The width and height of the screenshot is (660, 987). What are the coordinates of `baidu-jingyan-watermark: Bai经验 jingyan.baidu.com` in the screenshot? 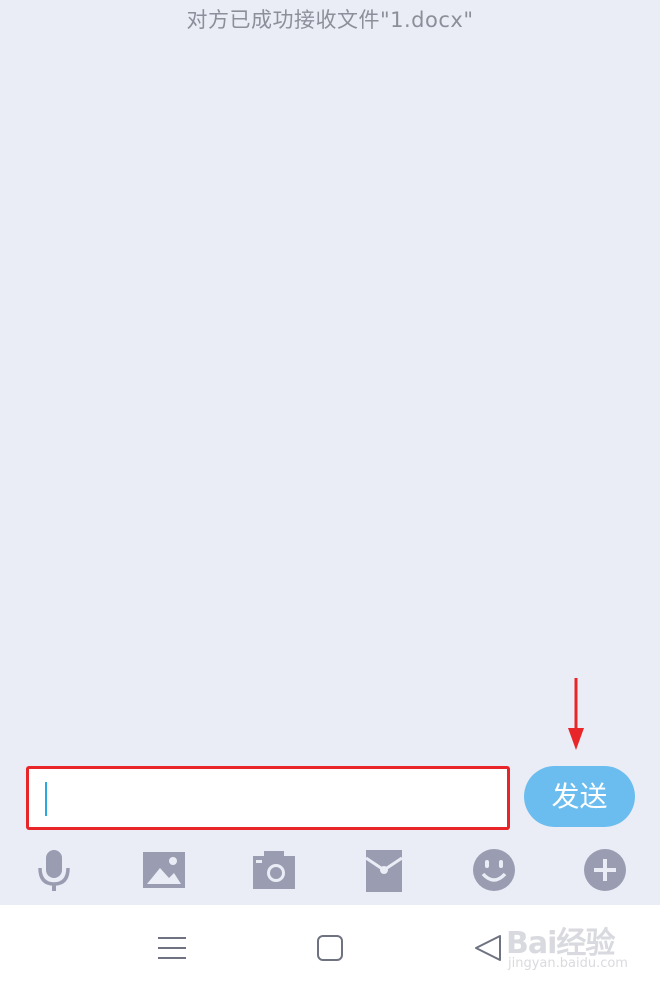 It's located at (581, 948).